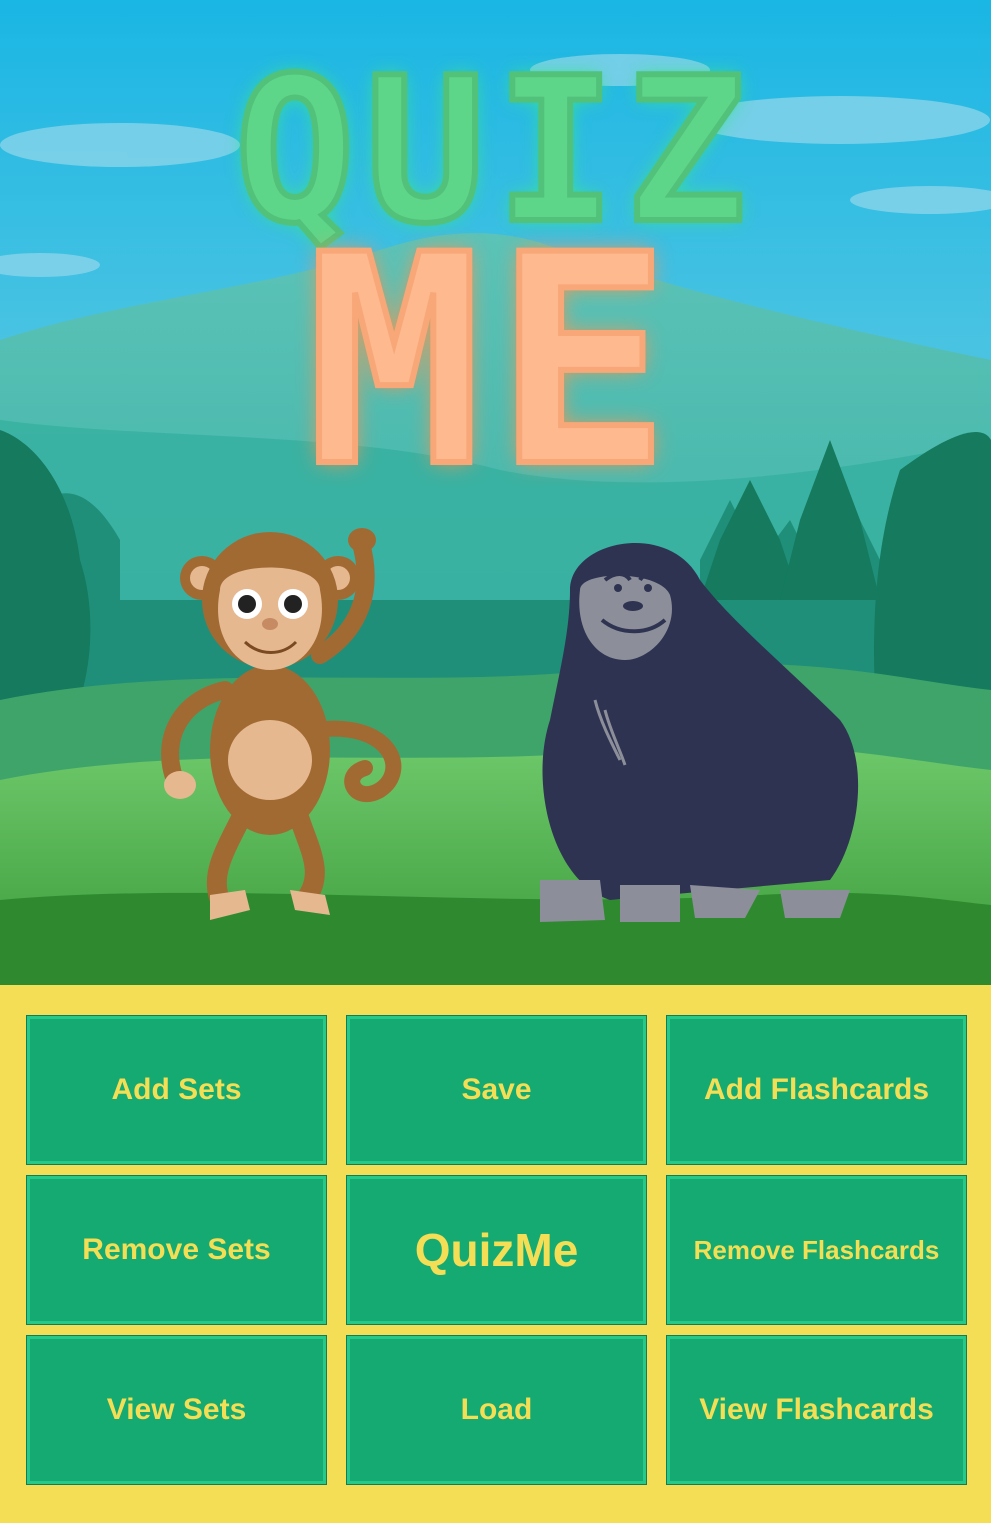 The image size is (991, 1523). What do you see at coordinates (816, 1090) in the screenshot?
I see `add-flashcards-button: Add Flashcards` at bounding box center [816, 1090].